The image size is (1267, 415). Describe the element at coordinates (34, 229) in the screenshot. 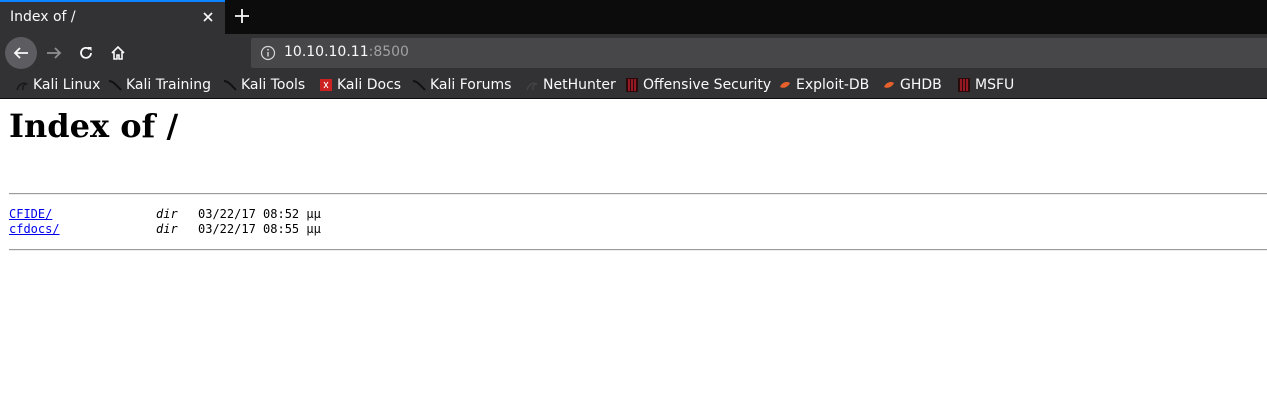

I see `entry-link-cfdocs: cfdocs/` at that location.